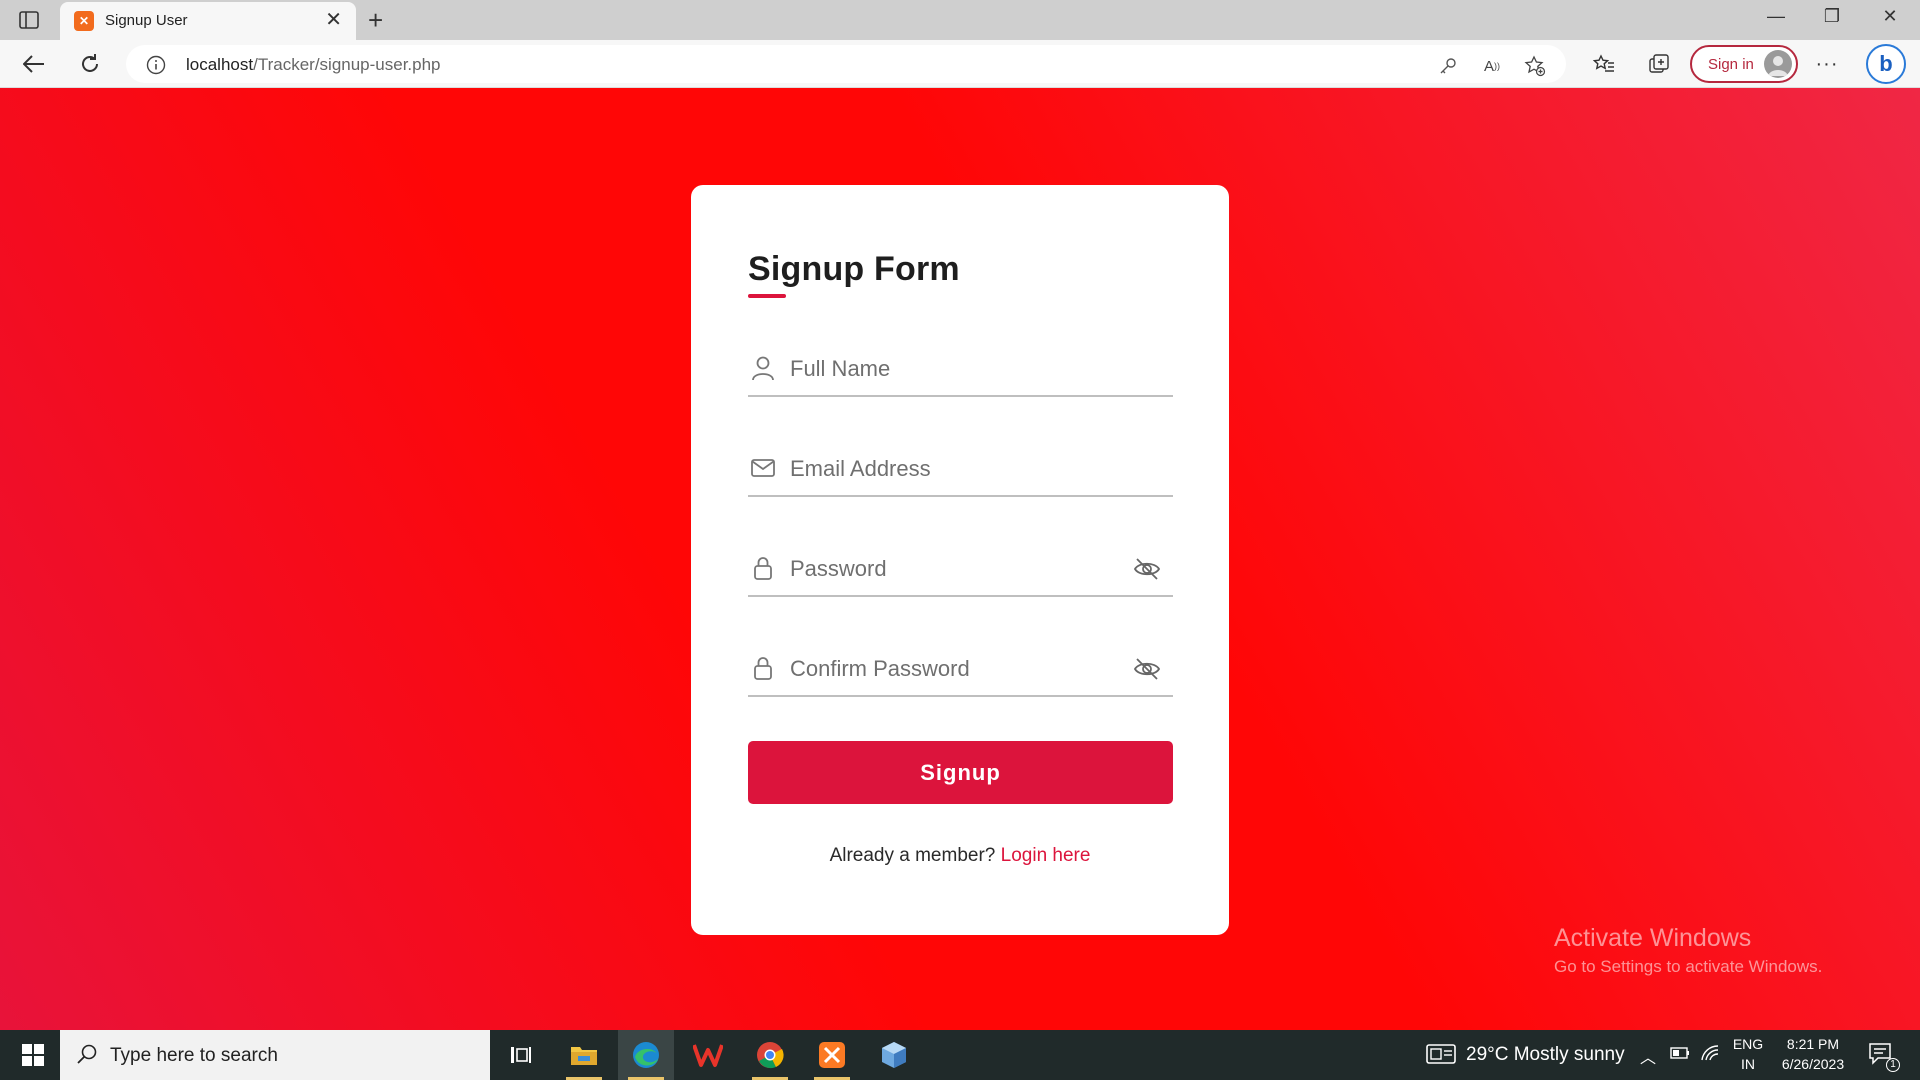 The width and height of the screenshot is (1920, 1080). Describe the element at coordinates (194, 1055) in the screenshot. I see `search-placeholder: Type here to search` at that location.